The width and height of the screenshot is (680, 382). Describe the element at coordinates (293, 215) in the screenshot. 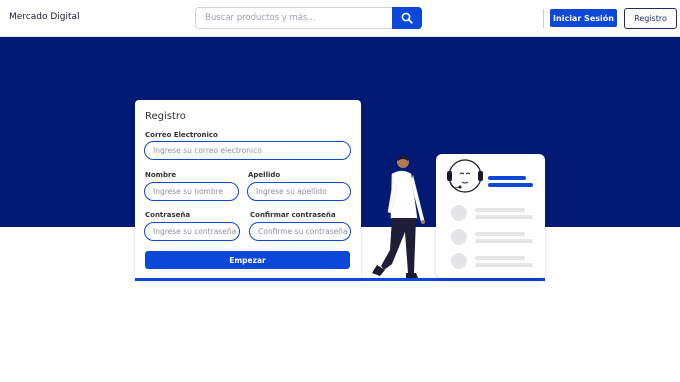

I see `confirm-password-label: Confirmar contraseña` at that location.